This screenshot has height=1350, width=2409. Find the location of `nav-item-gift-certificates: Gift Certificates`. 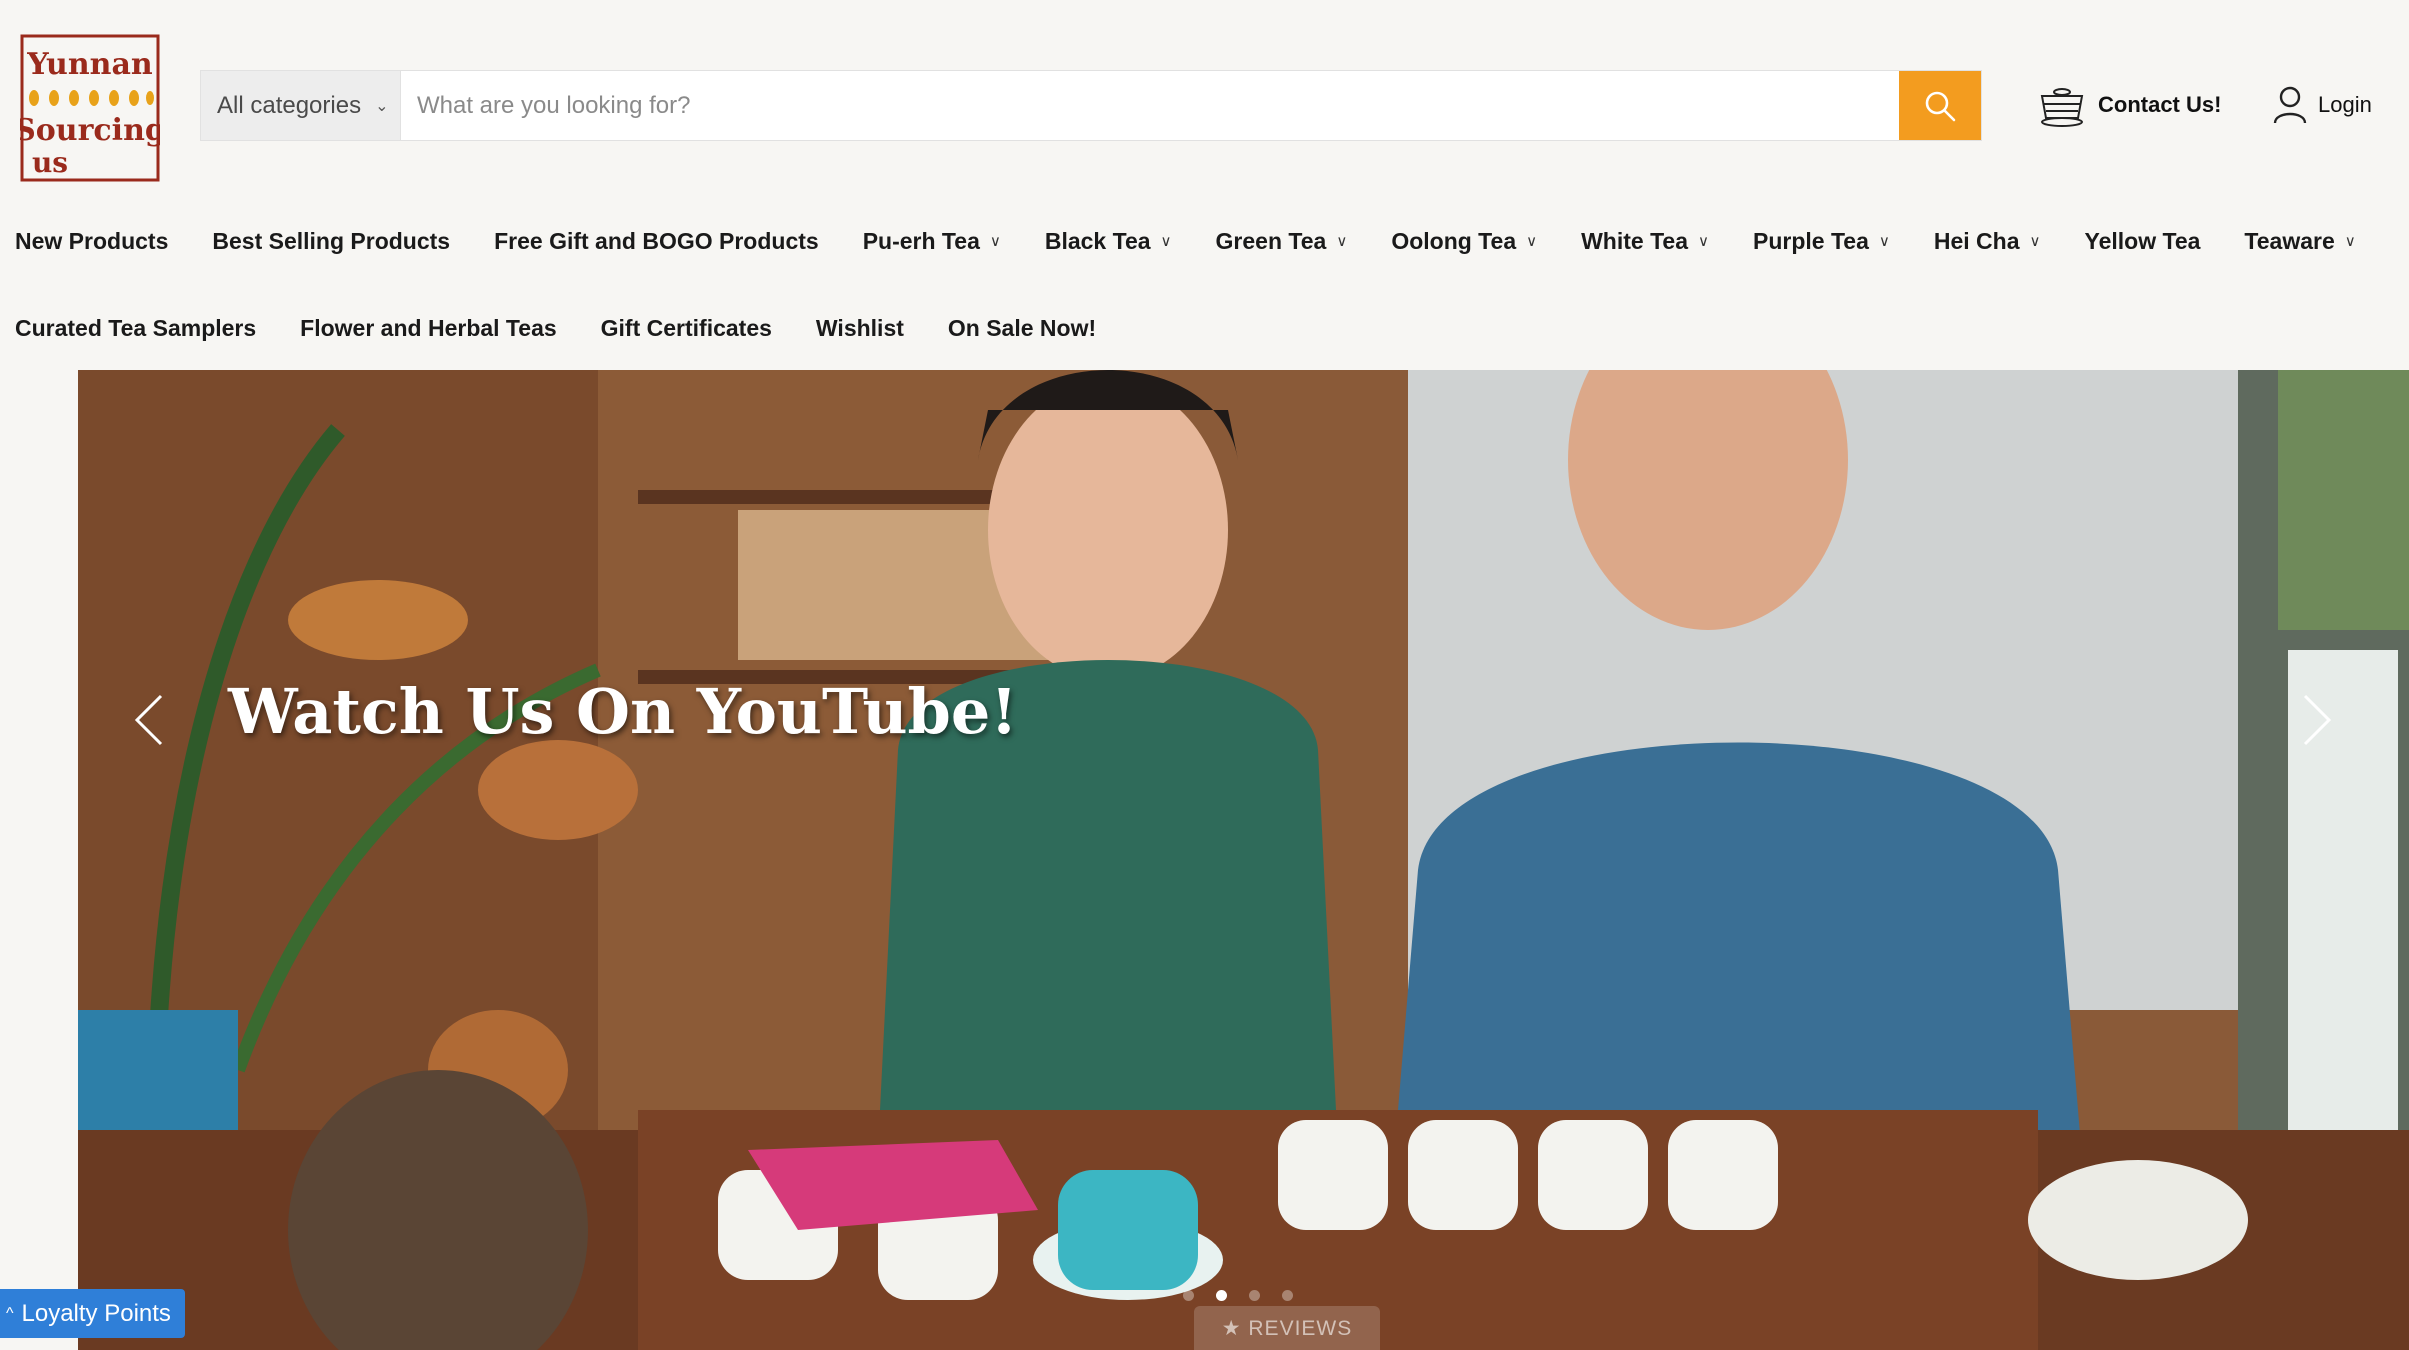

nav-item-gift-certificates: Gift Certificates is located at coordinates (686, 328).